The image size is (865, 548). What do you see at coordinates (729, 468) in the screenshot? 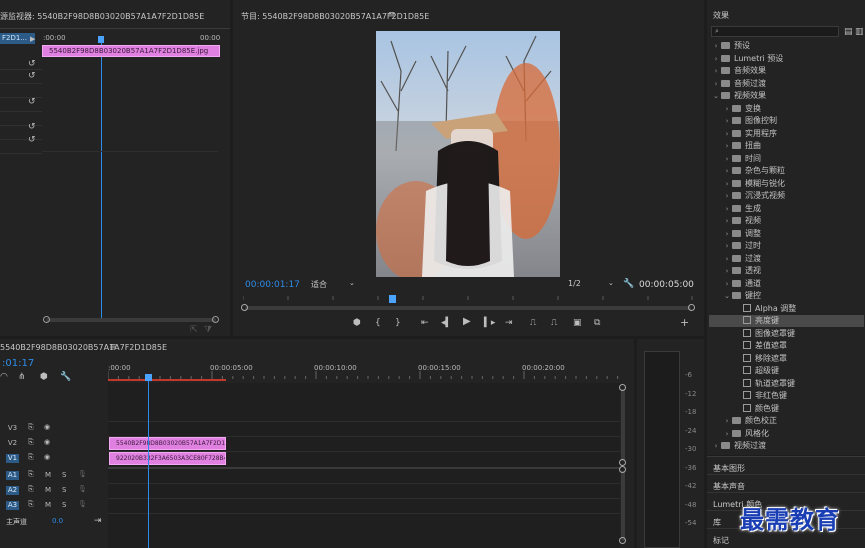
I see `side-panel-essential-graphics: 基本图形` at bounding box center [729, 468].